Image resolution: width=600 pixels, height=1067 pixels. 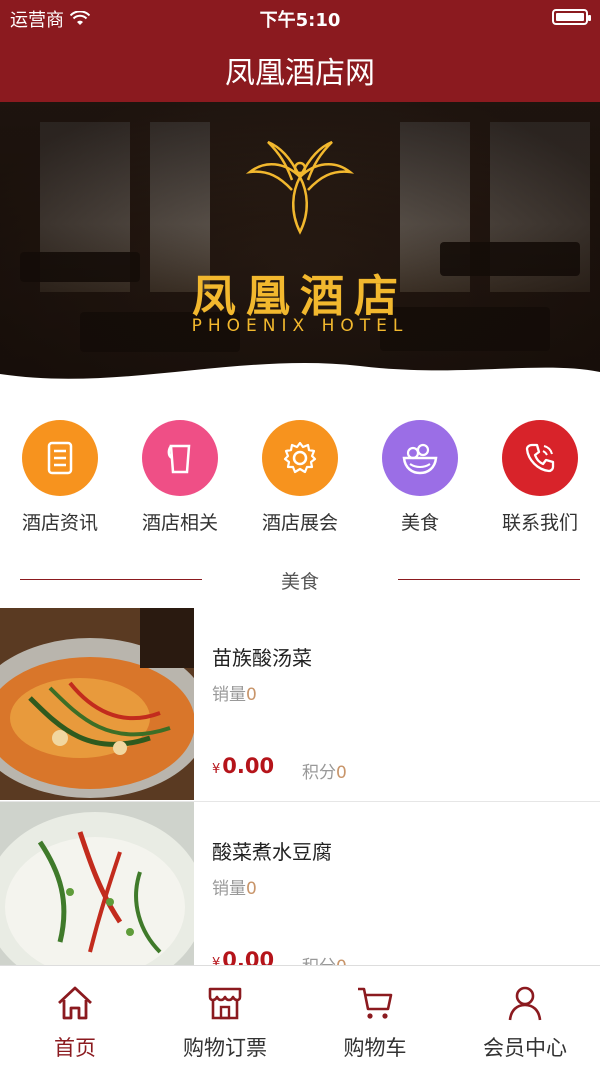 I want to click on phone-icon, so click(x=540, y=458).